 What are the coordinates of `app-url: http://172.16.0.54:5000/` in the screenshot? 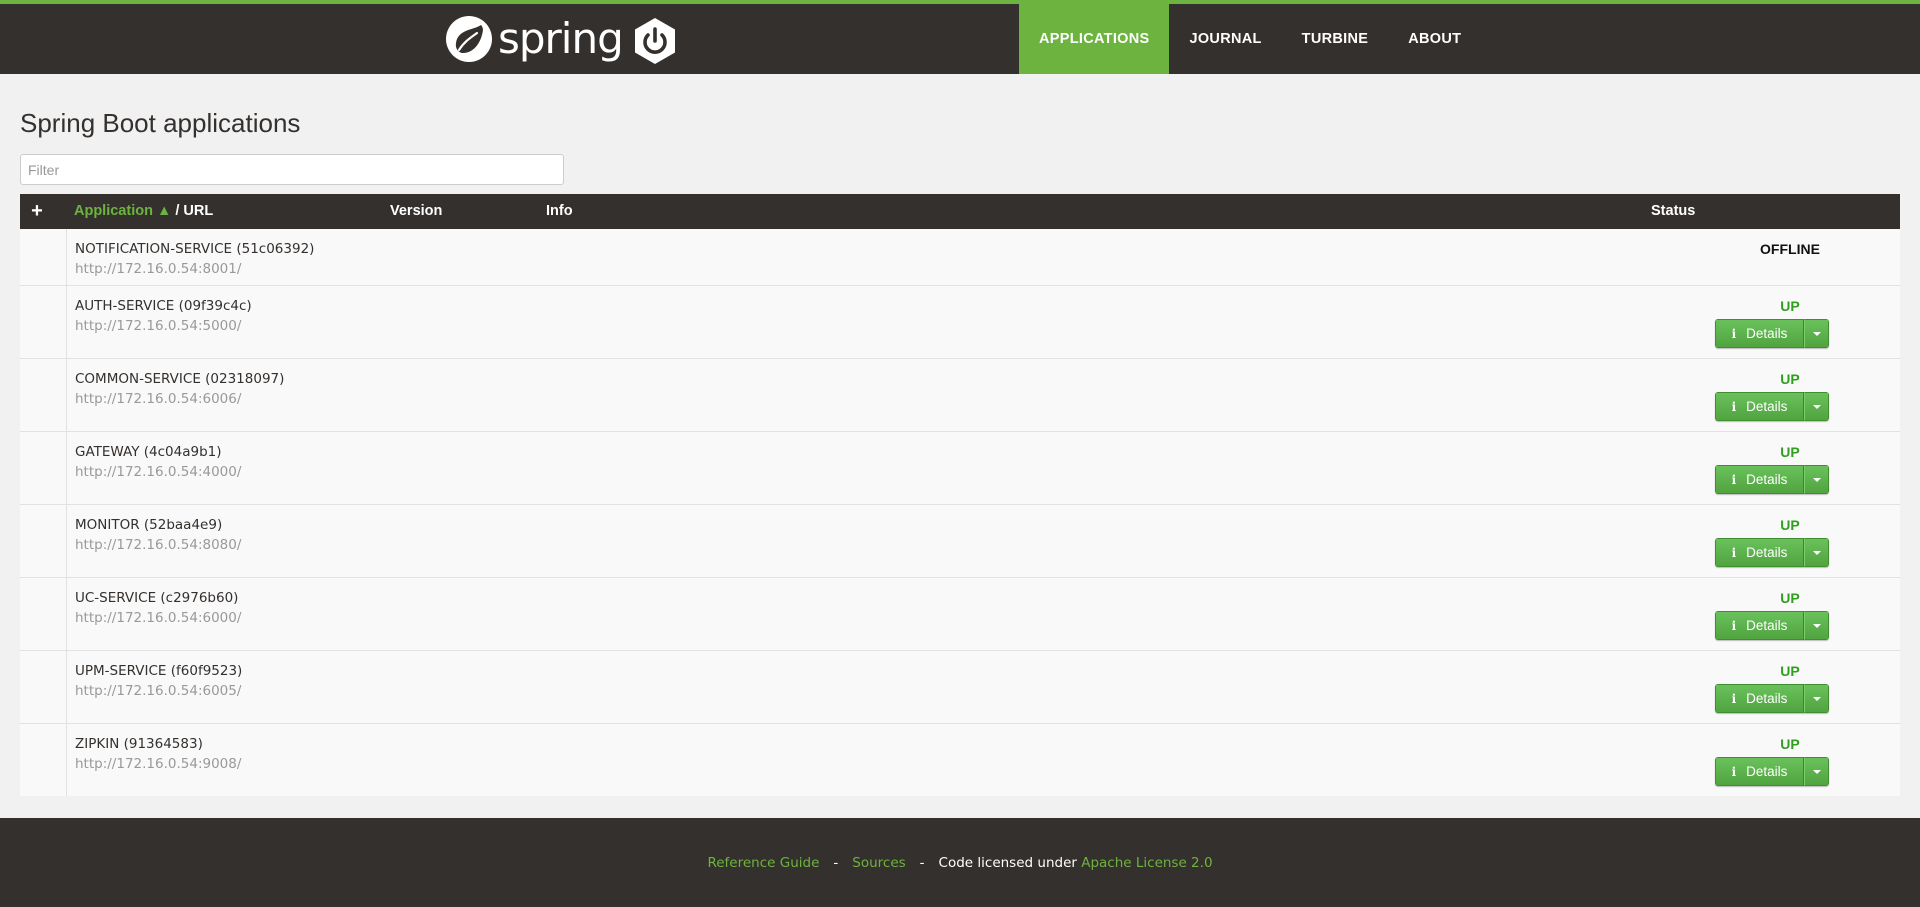 It's located at (158, 326).